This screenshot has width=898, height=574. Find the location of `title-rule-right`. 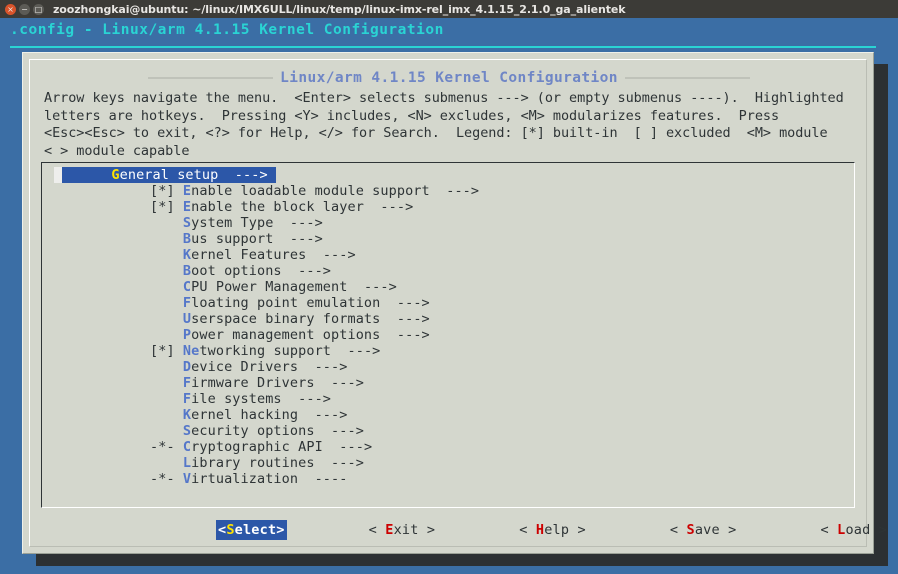

title-rule-right is located at coordinates (687, 78).